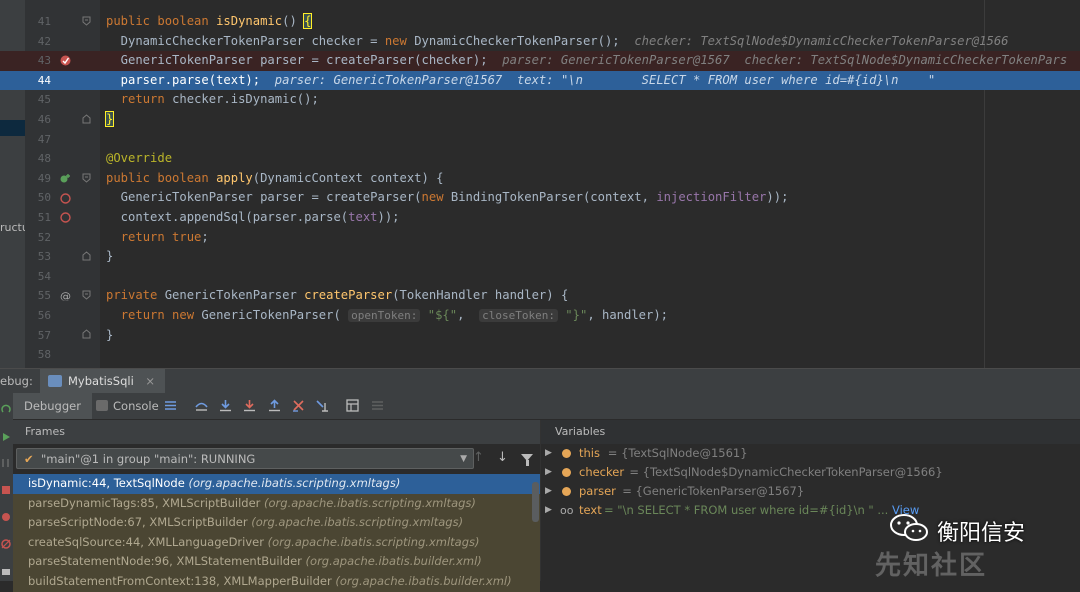  What do you see at coordinates (135, 295) in the screenshot?
I see `code-token: private` at bounding box center [135, 295].